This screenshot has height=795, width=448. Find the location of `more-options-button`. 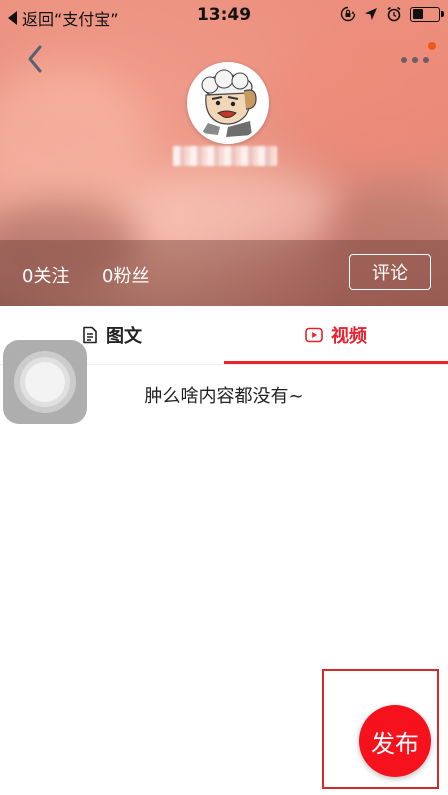

more-options-button is located at coordinates (415, 59).